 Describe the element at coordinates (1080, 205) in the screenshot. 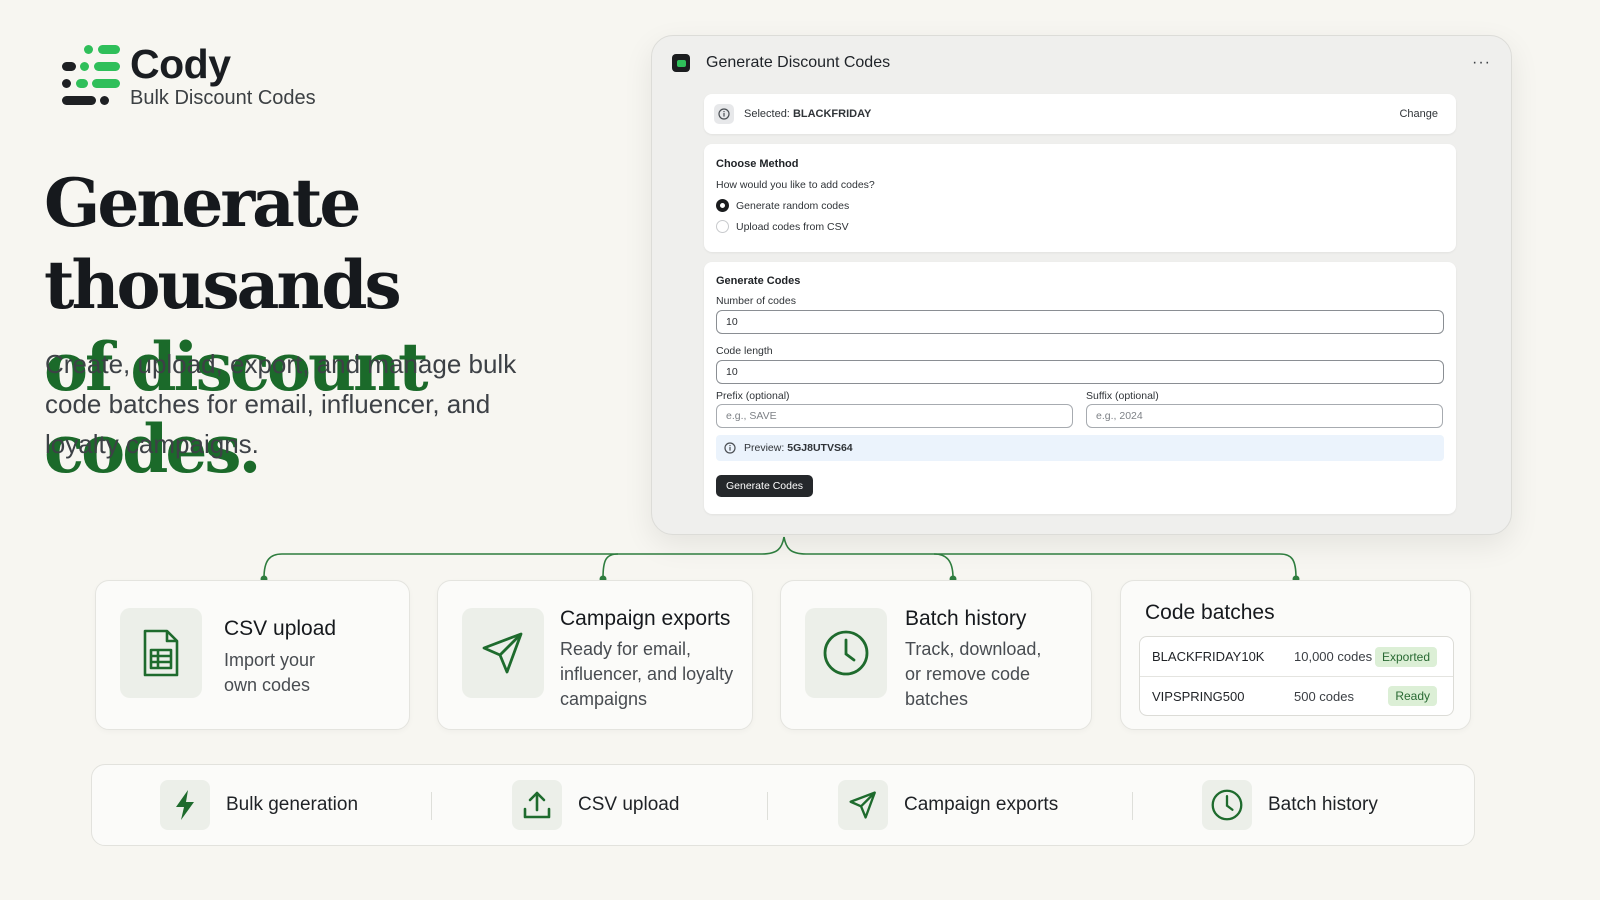

I see `radio-generate-random: Generate random codes` at that location.